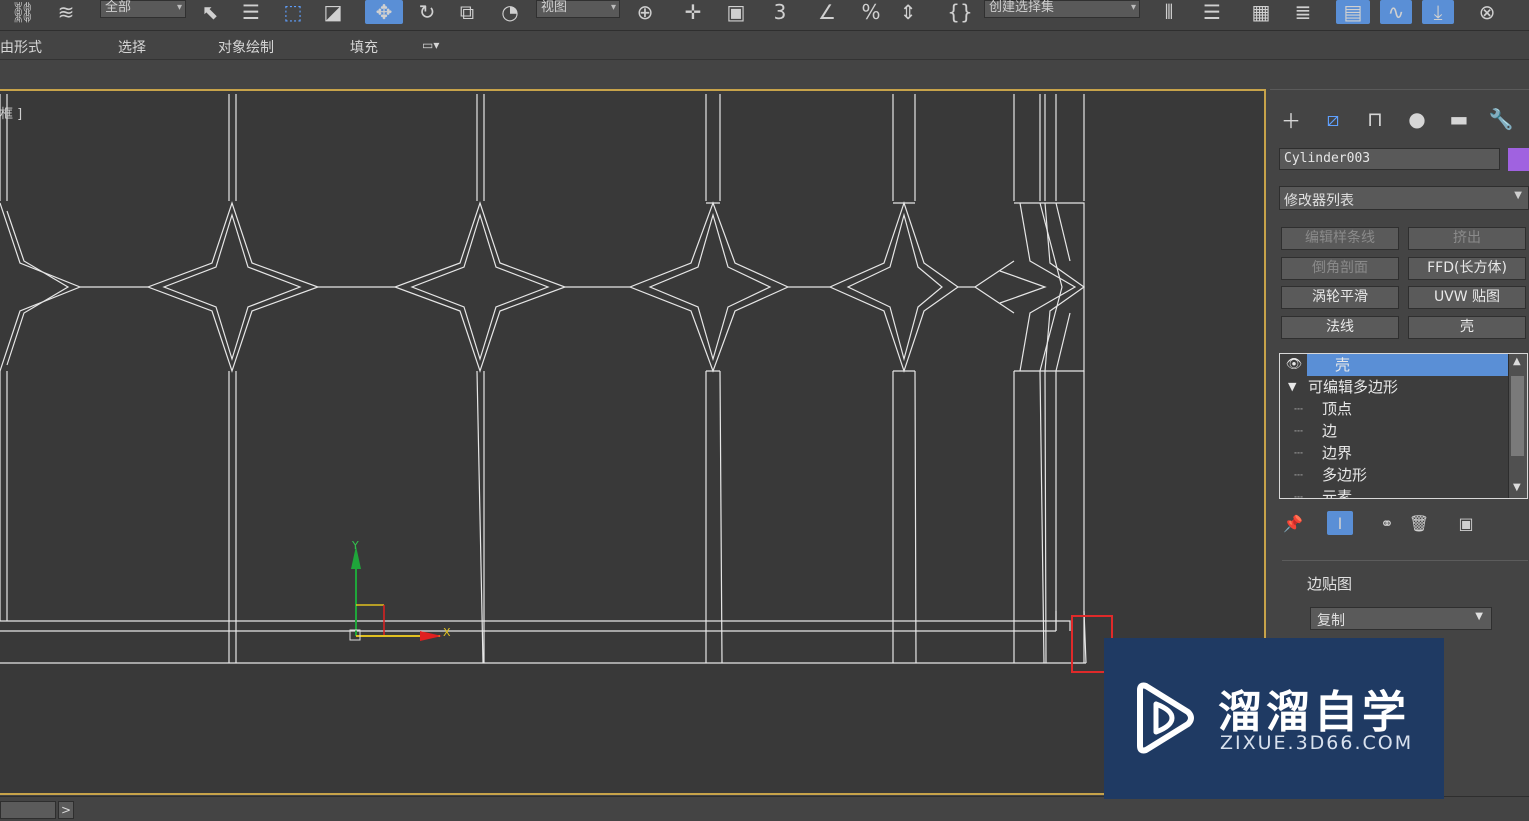  Describe the element at coordinates (764, 45) in the screenshot. I see `ribbon: 由形式 选择 对象绘制 填充 ▭▾` at that location.